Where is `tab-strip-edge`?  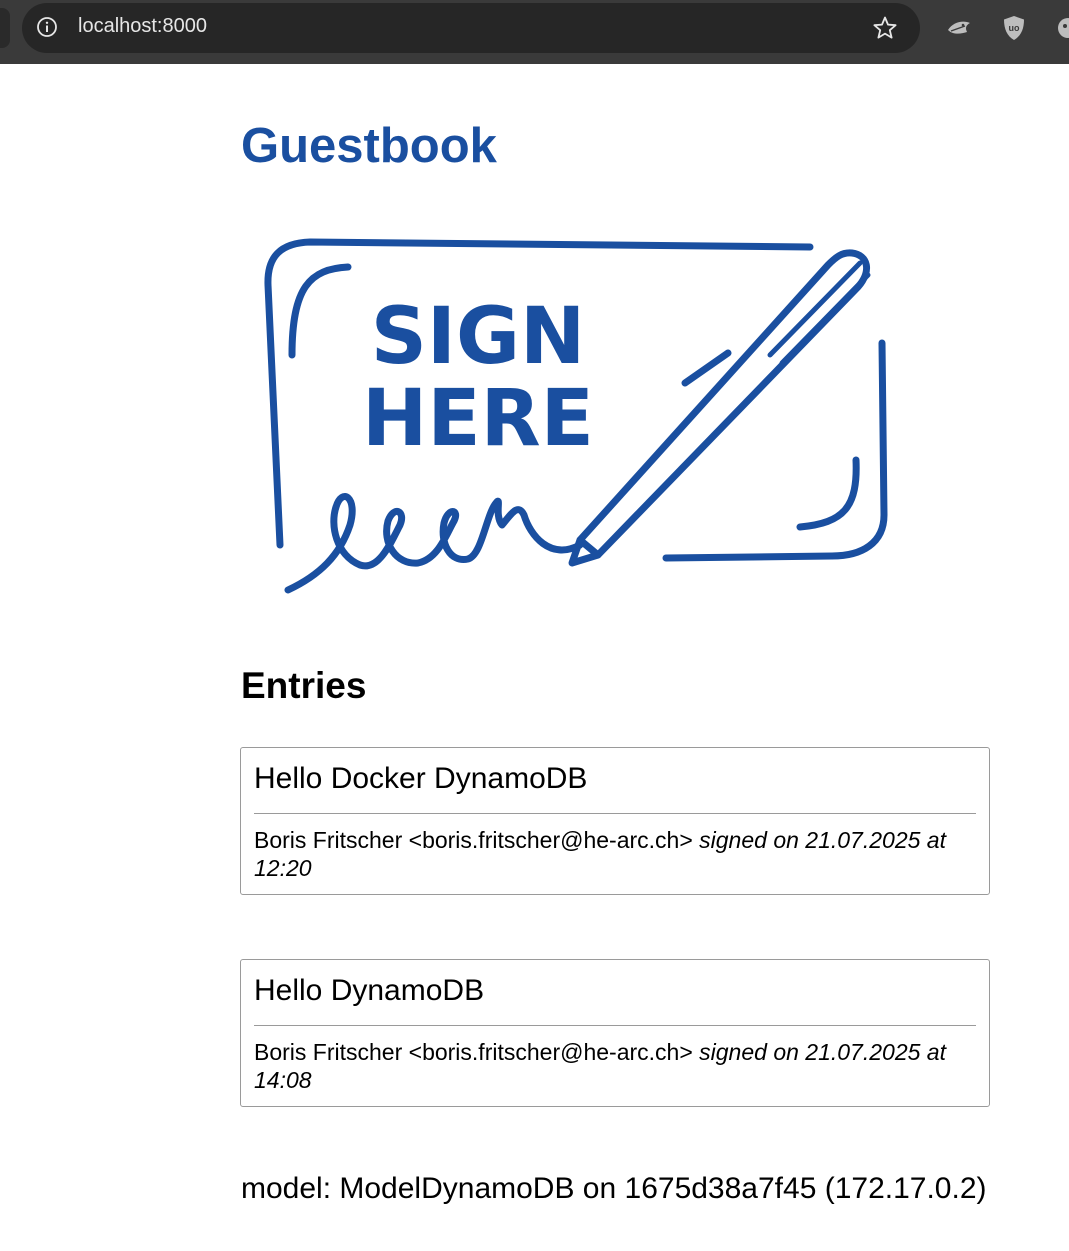 tab-strip-edge is located at coordinates (5, 28).